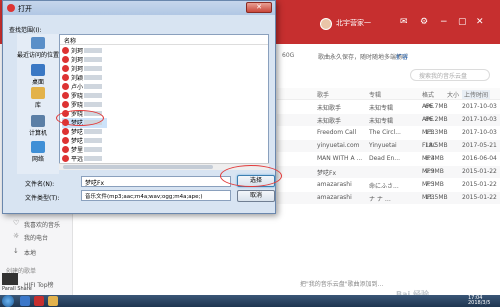  What do you see at coordinates (256, 196) in the screenshot?
I see `cancel-button: 取消` at bounding box center [256, 196].